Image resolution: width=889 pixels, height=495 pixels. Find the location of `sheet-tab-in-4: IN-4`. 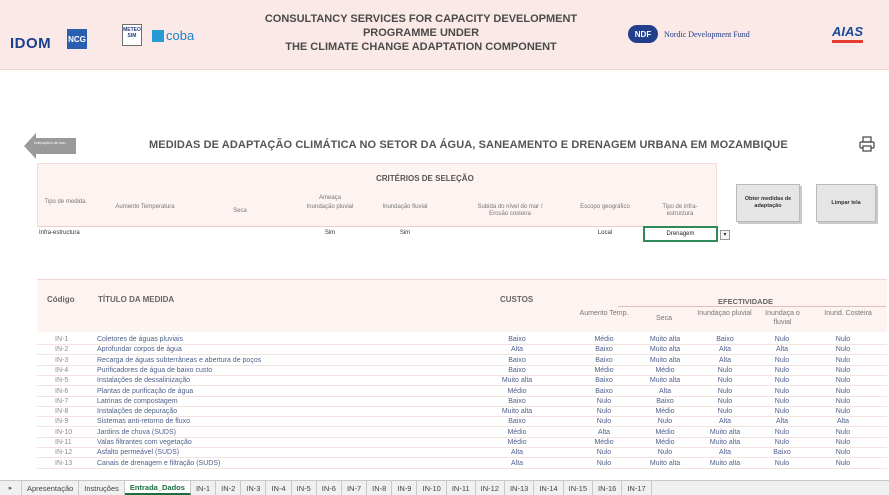

sheet-tab-in-4: IN-4 is located at coordinates (279, 488).